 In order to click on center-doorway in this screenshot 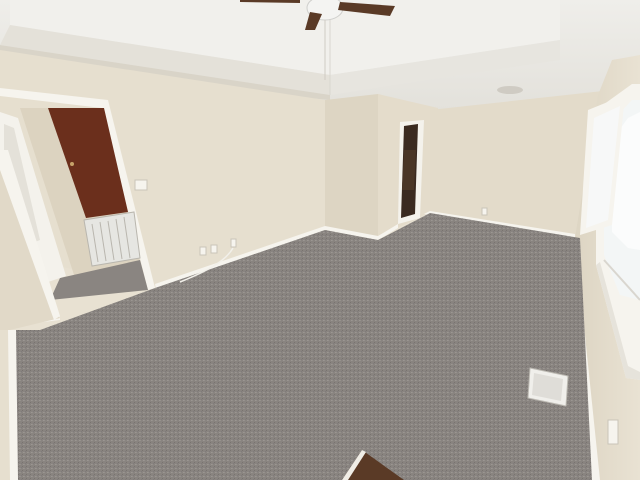, I will do `click(411, 172)`.